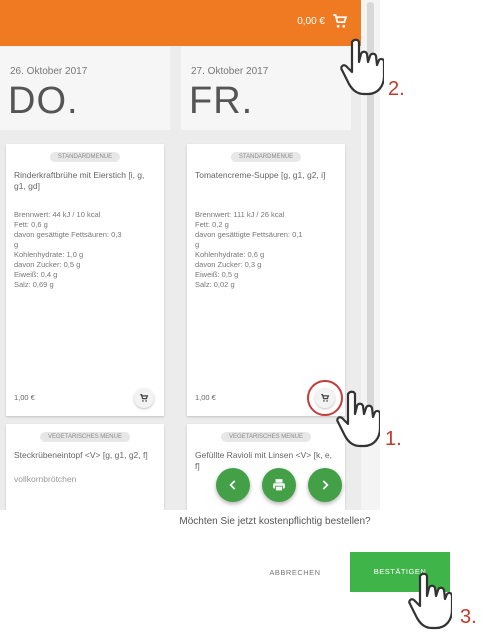  I want to click on day-date: 26. Oktober 2017, so click(49, 71).